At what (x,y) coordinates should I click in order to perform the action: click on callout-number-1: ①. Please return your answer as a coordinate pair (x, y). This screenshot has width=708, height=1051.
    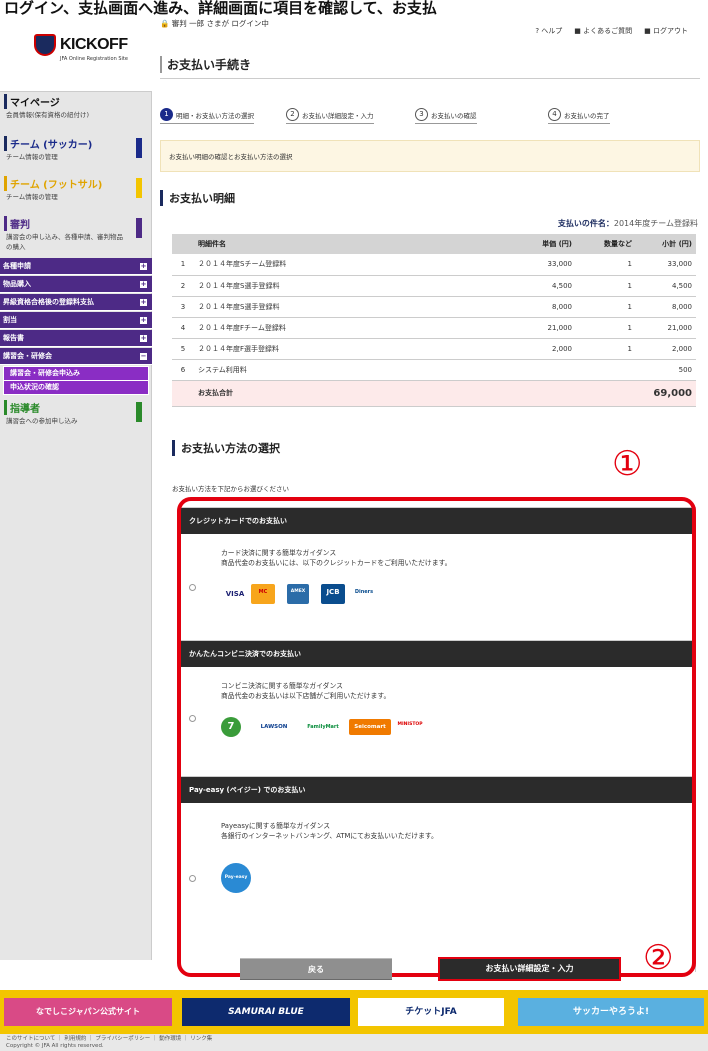
    Looking at the image, I should click on (627, 464).